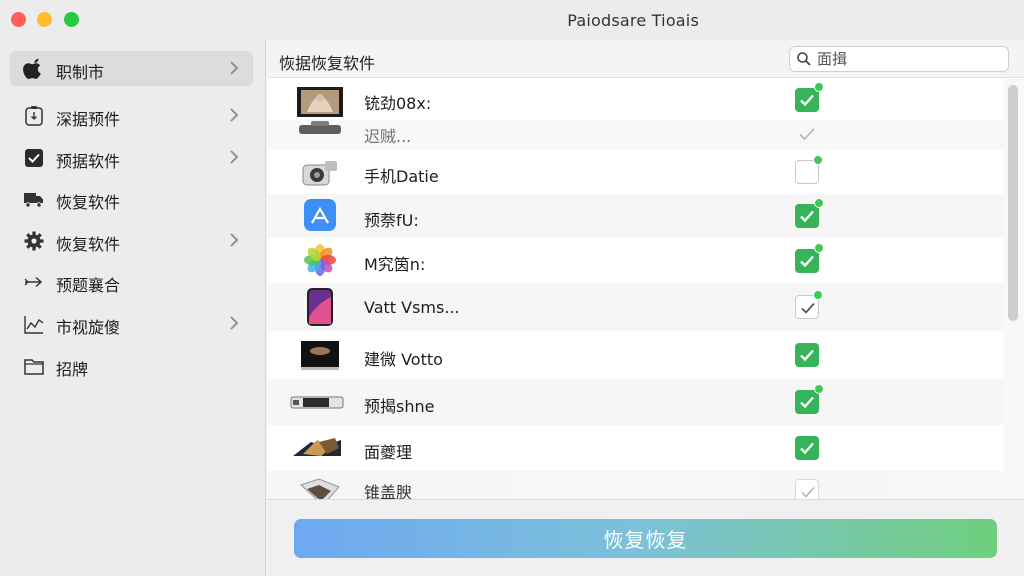  I want to click on sidebar-item-label: 预据软件, so click(88, 161).